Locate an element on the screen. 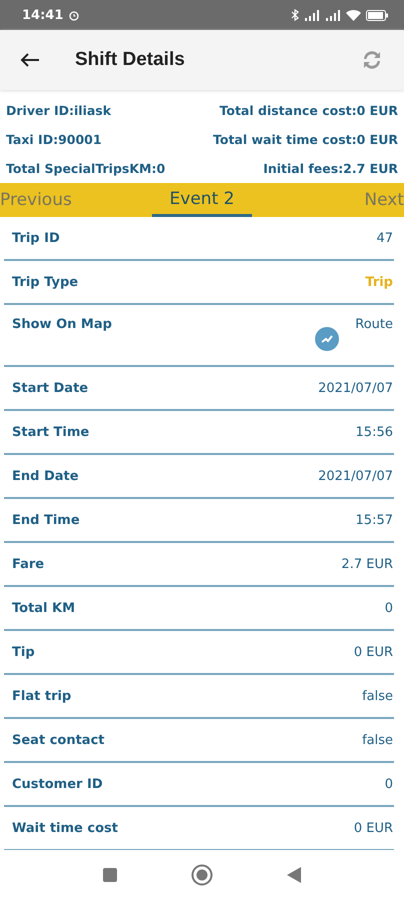  field-value: Trip is located at coordinates (379, 282).